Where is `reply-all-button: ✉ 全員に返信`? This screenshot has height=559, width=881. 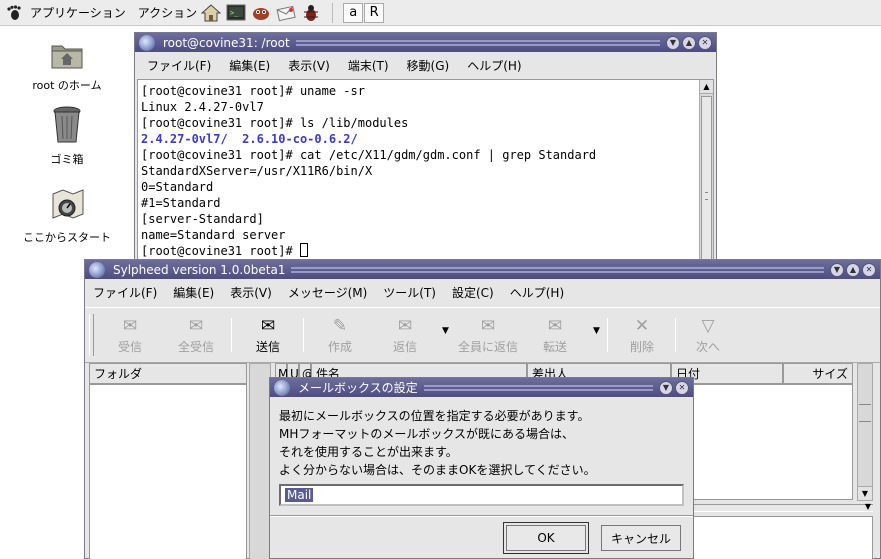
reply-all-button: ✉ 全員に返信 is located at coordinates (488, 334).